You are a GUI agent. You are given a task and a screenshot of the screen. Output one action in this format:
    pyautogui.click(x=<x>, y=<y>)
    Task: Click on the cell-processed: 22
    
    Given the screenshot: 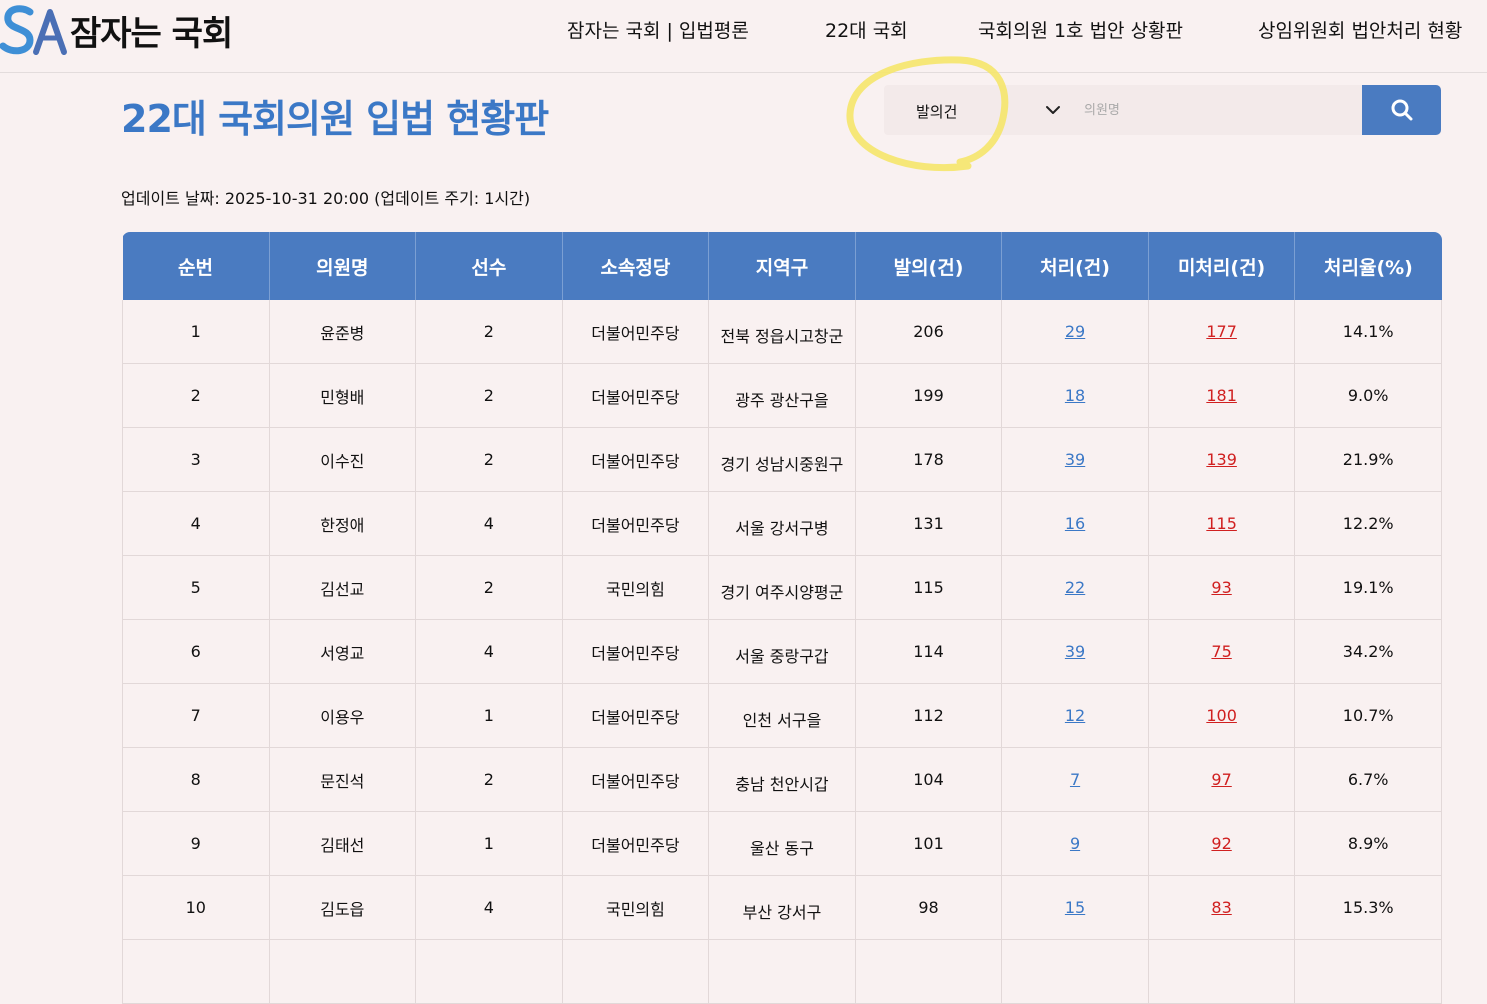 What is the action you would take?
    pyautogui.click(x=1075, y=587)
    